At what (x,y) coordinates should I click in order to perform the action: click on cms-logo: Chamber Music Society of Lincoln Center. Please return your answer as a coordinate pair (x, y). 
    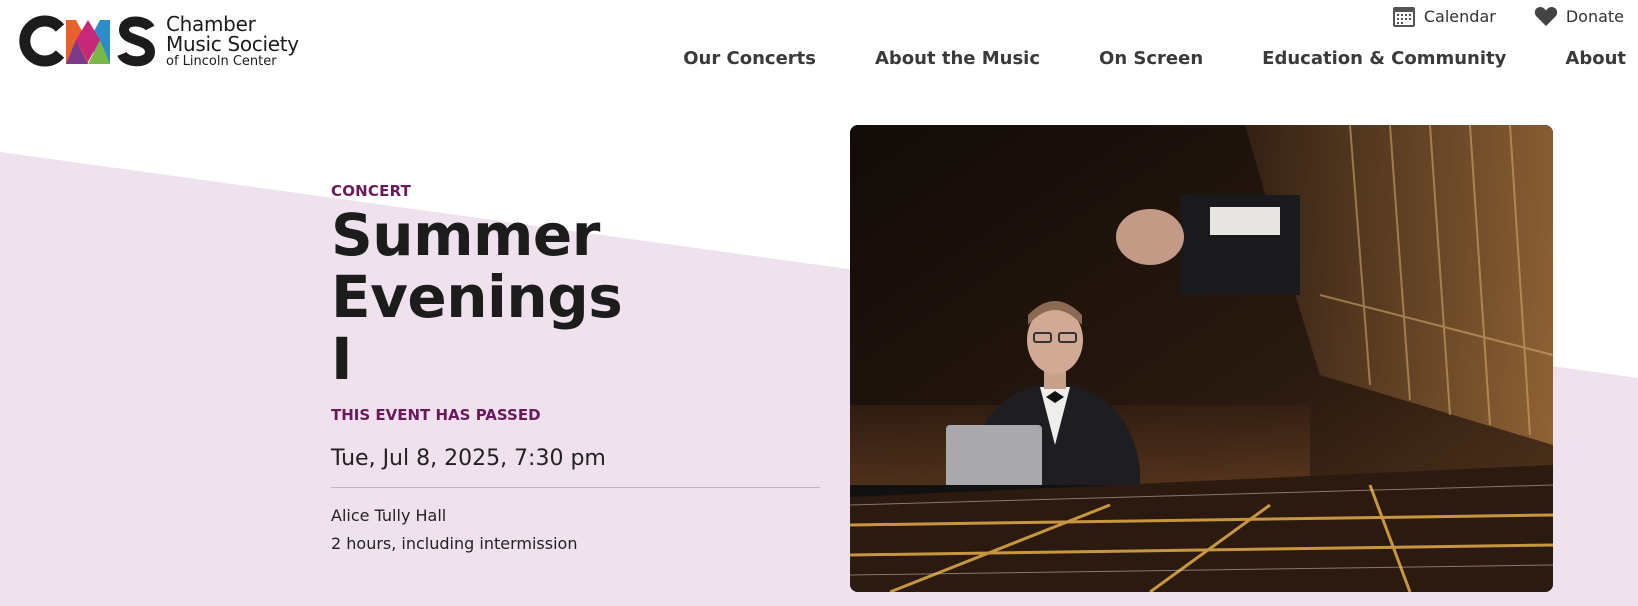
    Looking at the image, I should click on (158, 41).